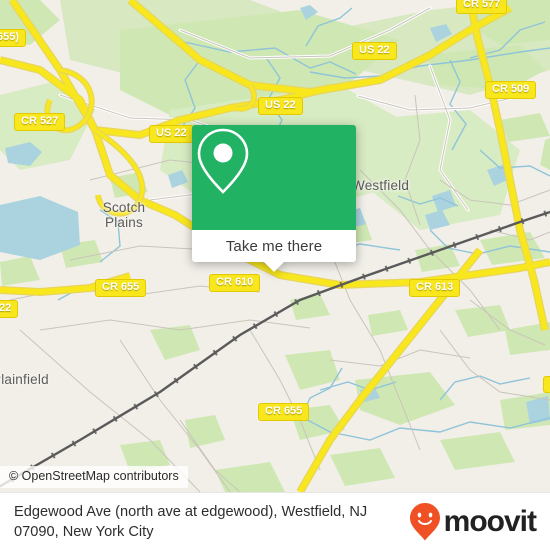 The image size is (550, 550). What do you see at coordinates (223, 161) in the screenshot?
I see `map-pin-icon` at bounding box center [223, 161].